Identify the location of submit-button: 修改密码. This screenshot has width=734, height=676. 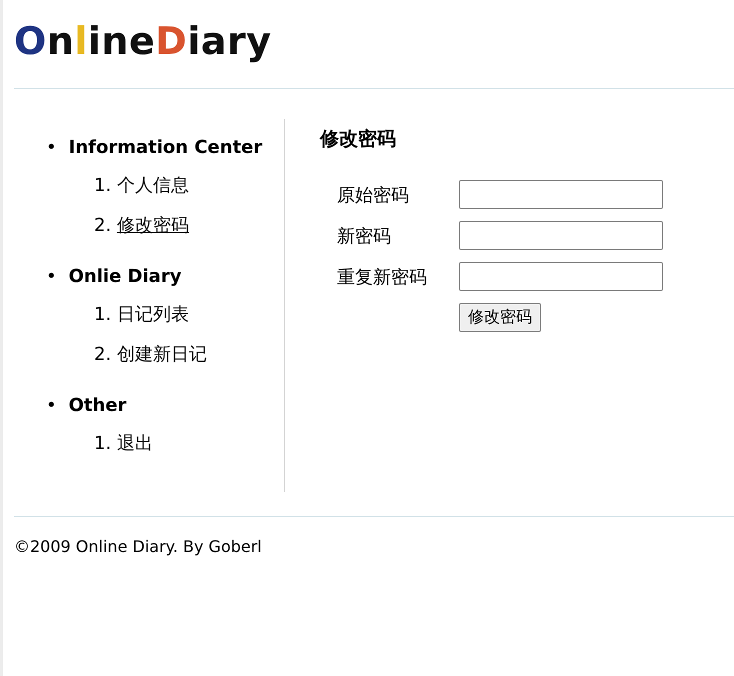
(500, 317).